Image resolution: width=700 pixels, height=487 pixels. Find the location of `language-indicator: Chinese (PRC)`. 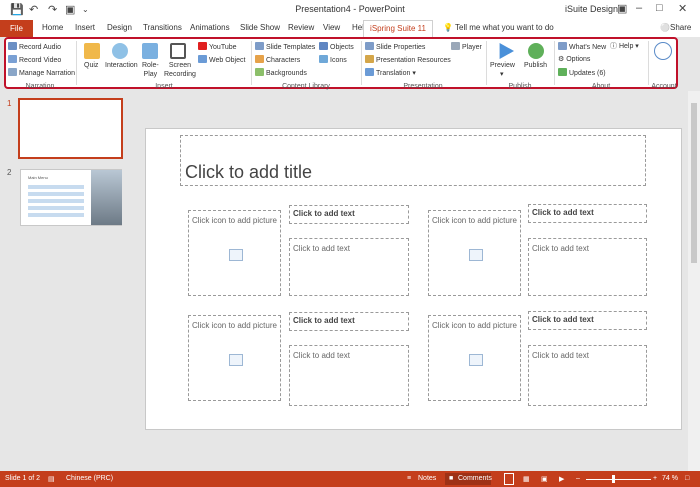

language-indicator: Chinese (PRC) is located at coordinates (89, 478).